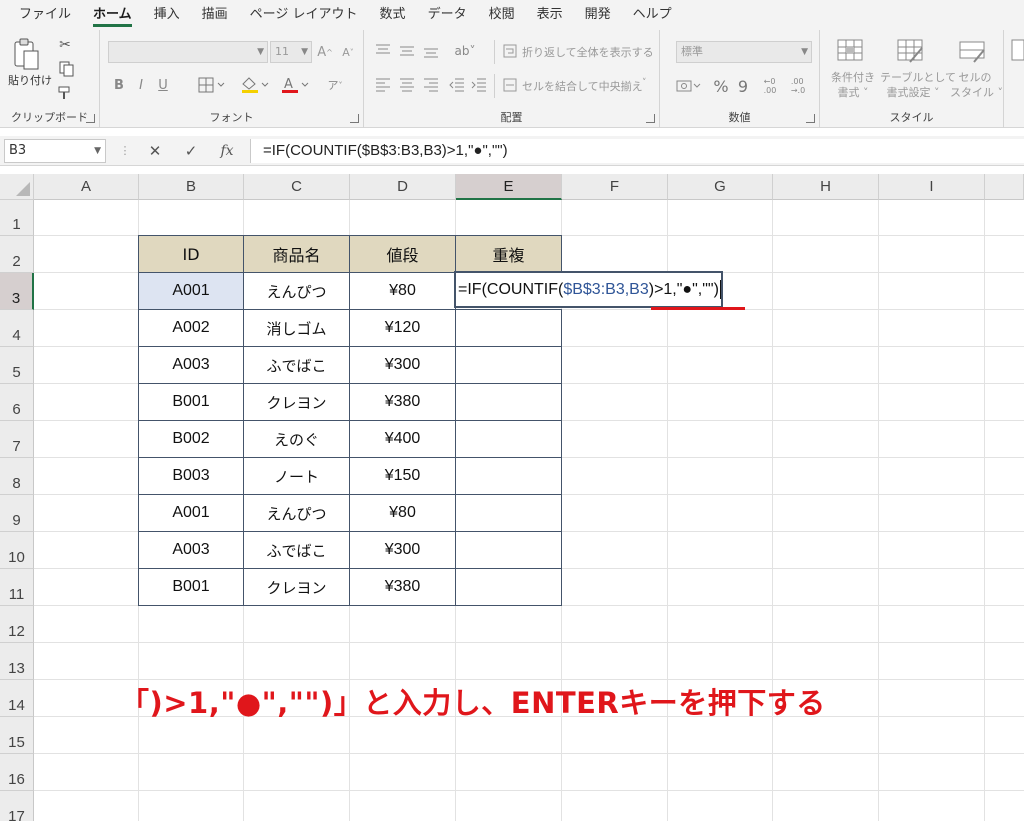 Image resolution: width=1024 pixels, height=821 pixels. What do you see at coordinates (383, 85) in the screenshot?
I see `align-left-icon` at bounding box center [383, 85].